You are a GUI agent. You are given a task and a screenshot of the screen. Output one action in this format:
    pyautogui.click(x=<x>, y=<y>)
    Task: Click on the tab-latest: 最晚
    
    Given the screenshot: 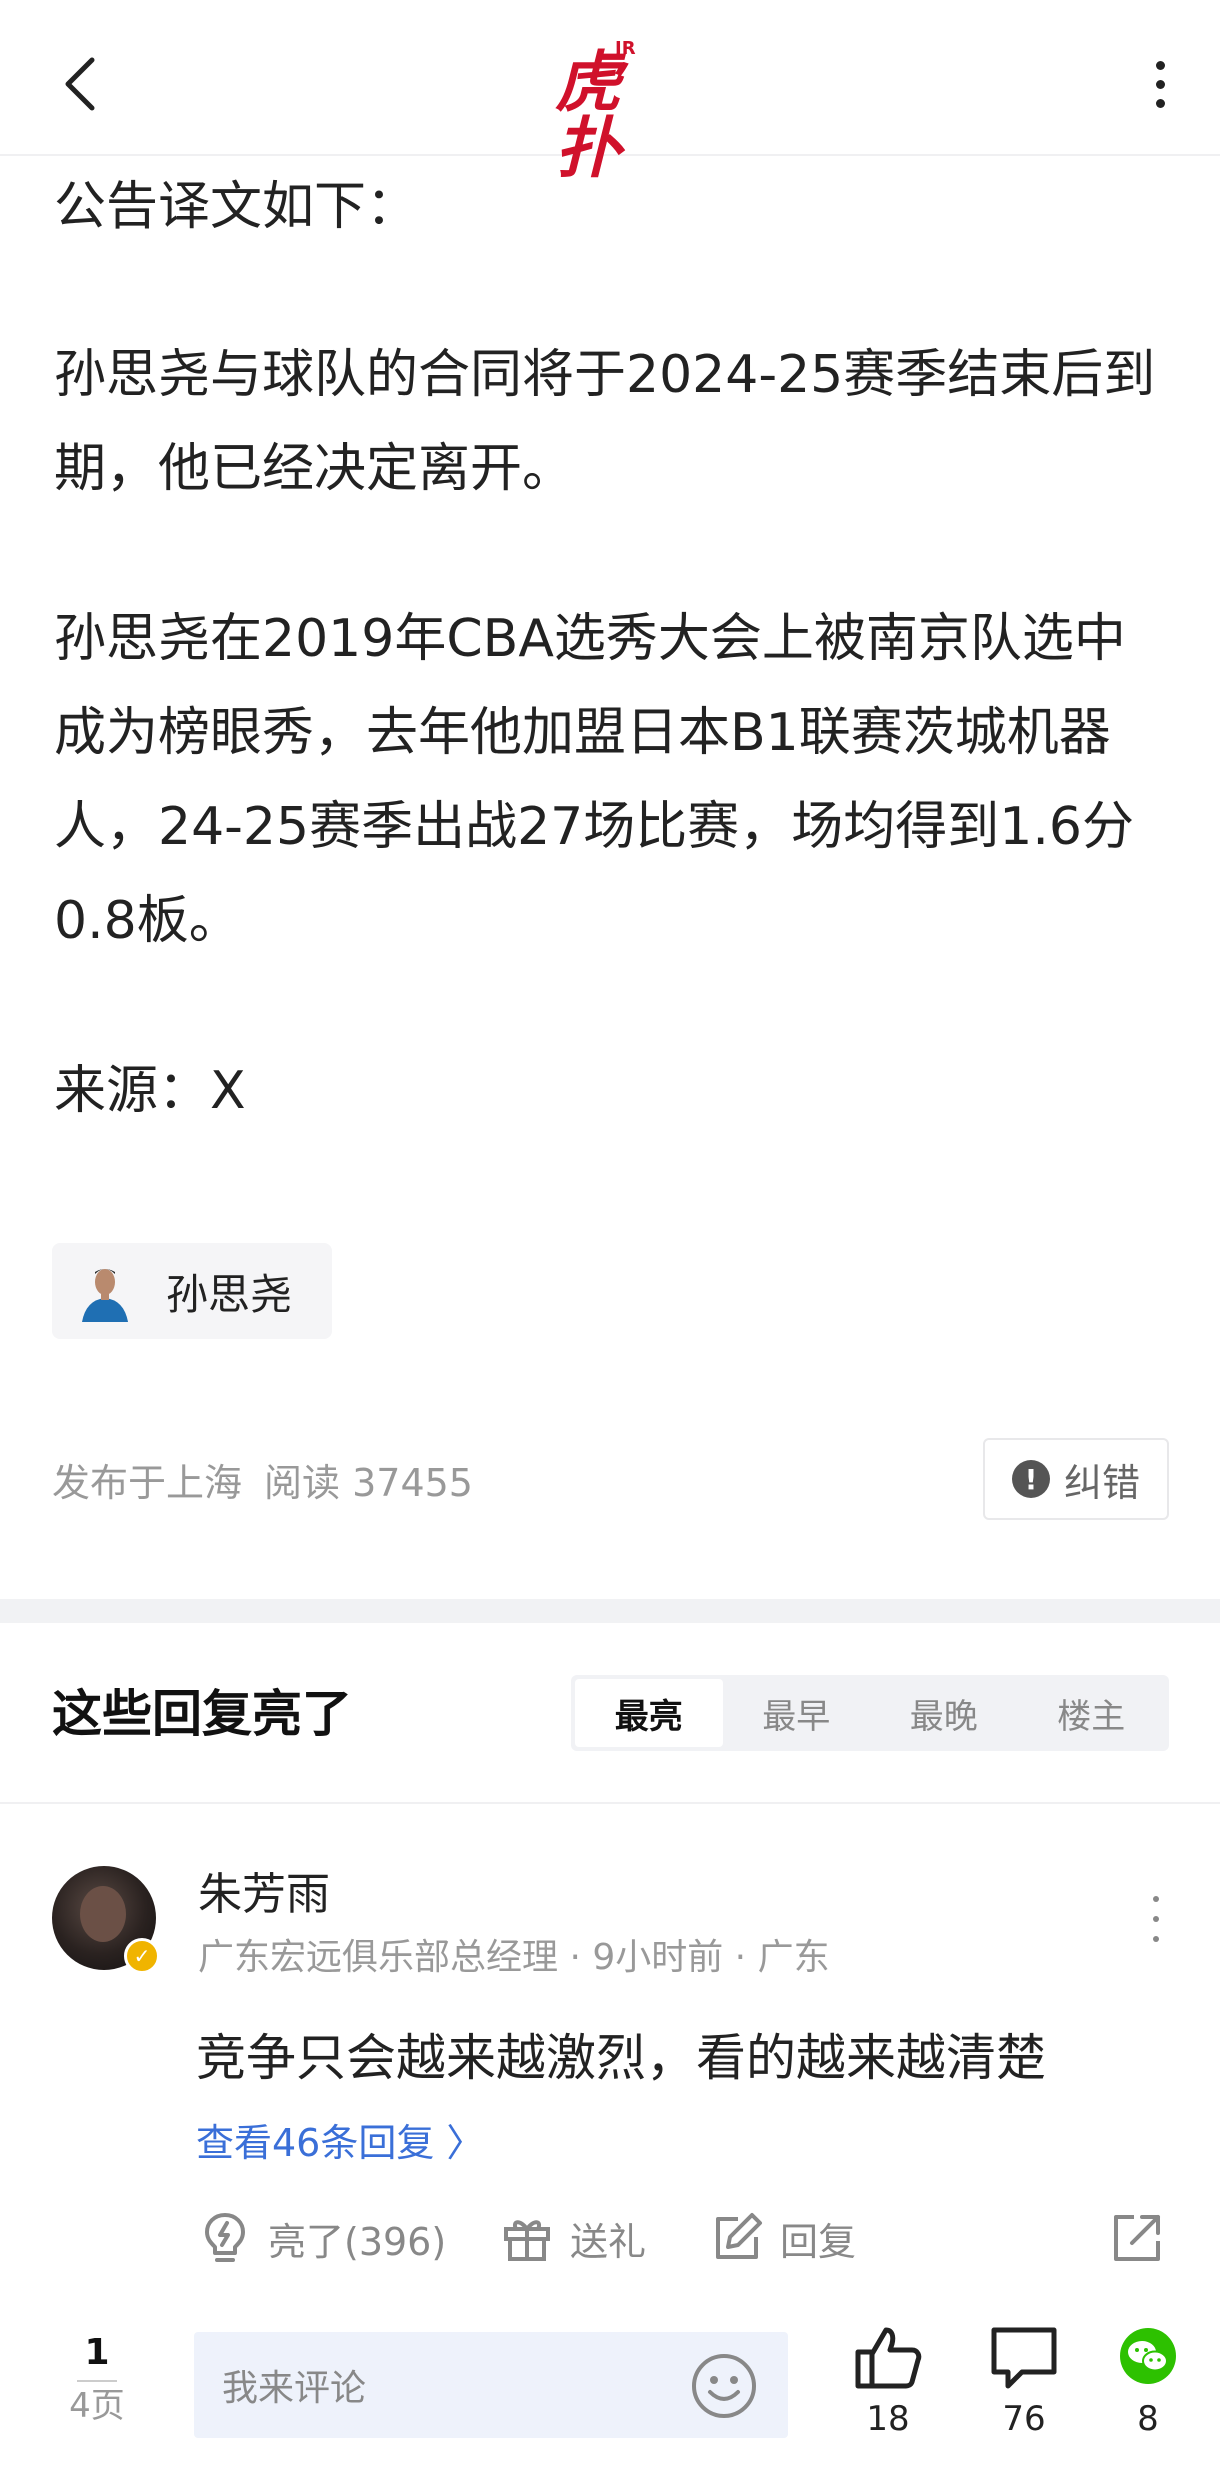 What is the action you would take?
    pyautogui.click(x=944, y=1713)
    